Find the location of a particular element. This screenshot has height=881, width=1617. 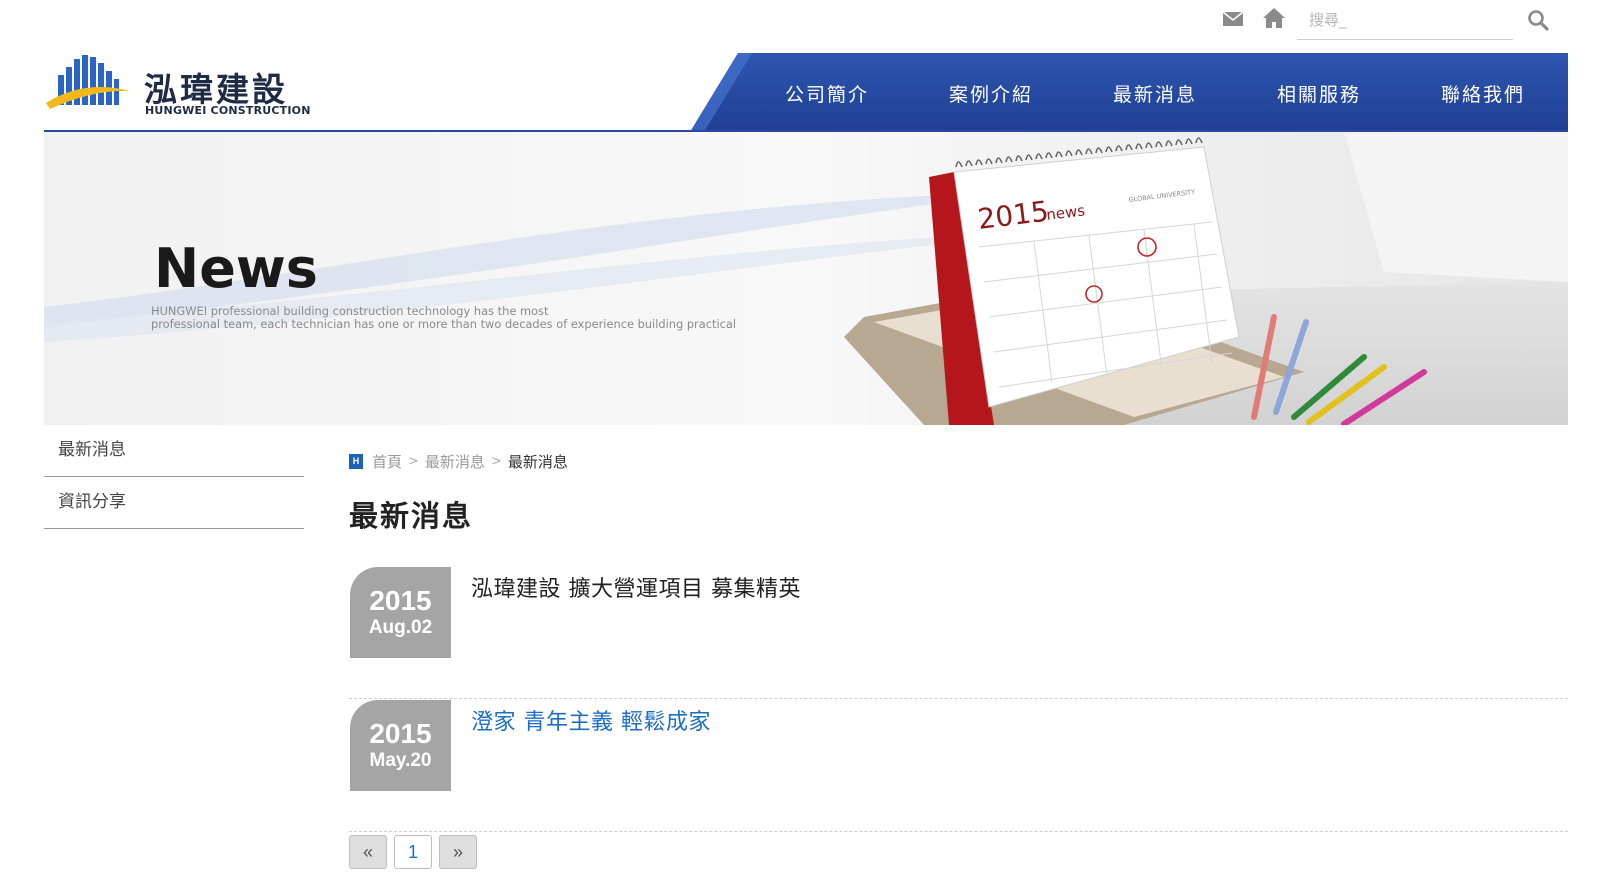

logo-building-icon is located at coordinates (88, 82).